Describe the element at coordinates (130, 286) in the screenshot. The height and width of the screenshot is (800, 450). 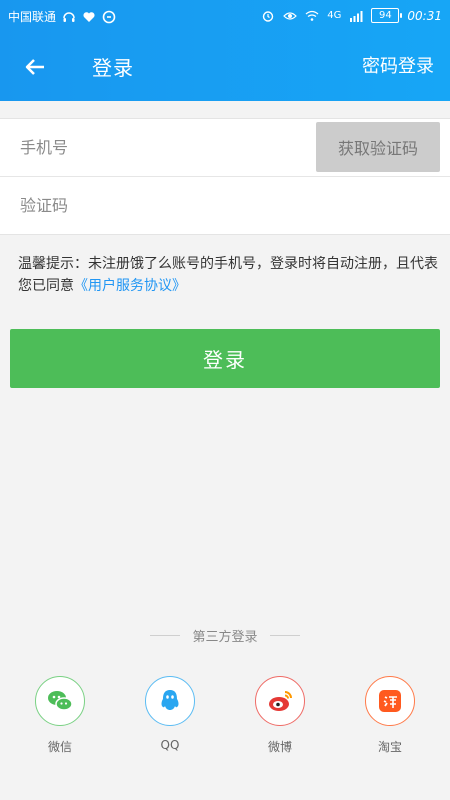
I see `service-agreement-link: 《用户服务协议》` at that location.